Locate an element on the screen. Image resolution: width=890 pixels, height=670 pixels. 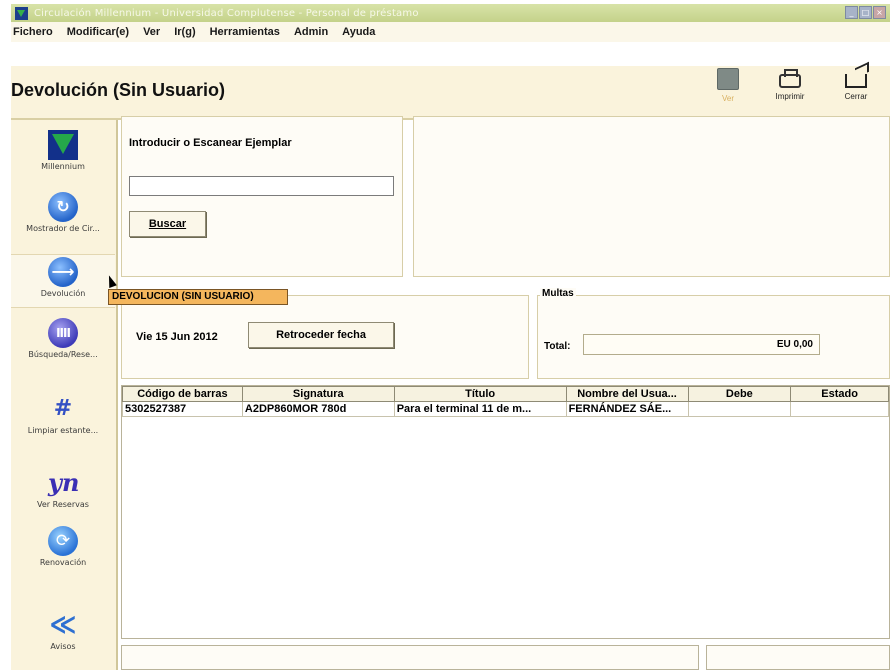
total-label: Total: is located at coordinates (557, 346).